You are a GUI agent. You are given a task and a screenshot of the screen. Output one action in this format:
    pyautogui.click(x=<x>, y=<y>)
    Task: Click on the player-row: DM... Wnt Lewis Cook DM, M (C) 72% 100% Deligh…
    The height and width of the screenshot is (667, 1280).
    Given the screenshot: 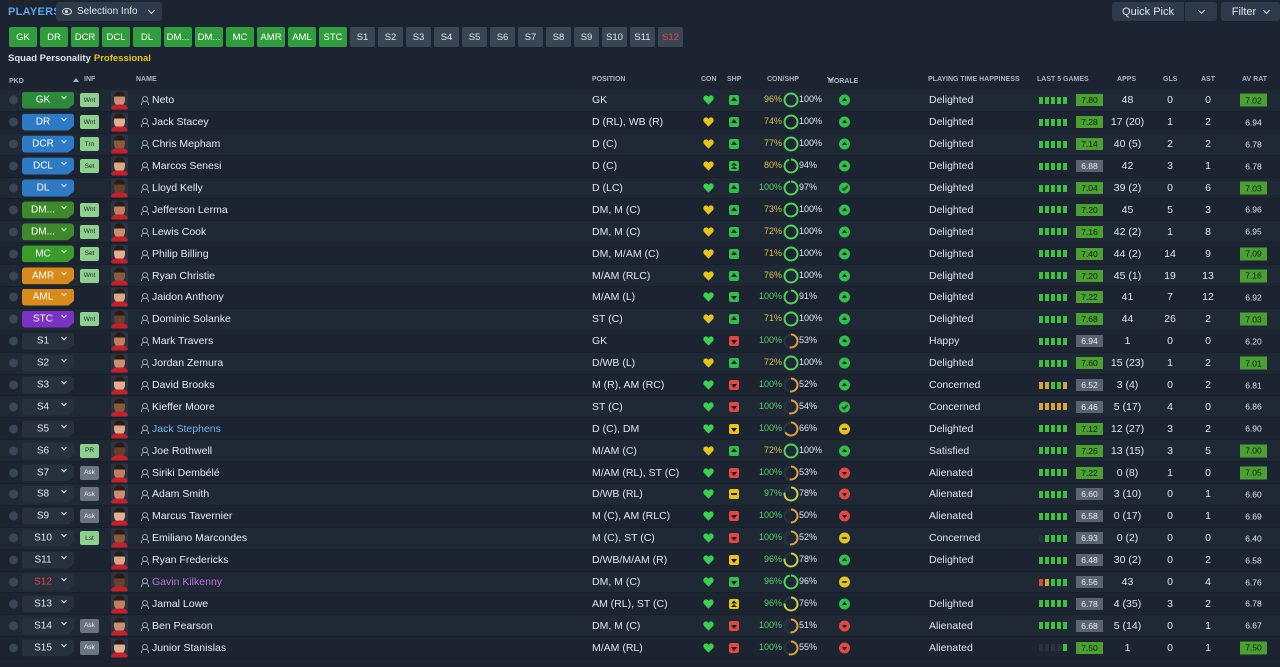 What is the action you would take?
    pyautogui.click(x=640, y=232)
    